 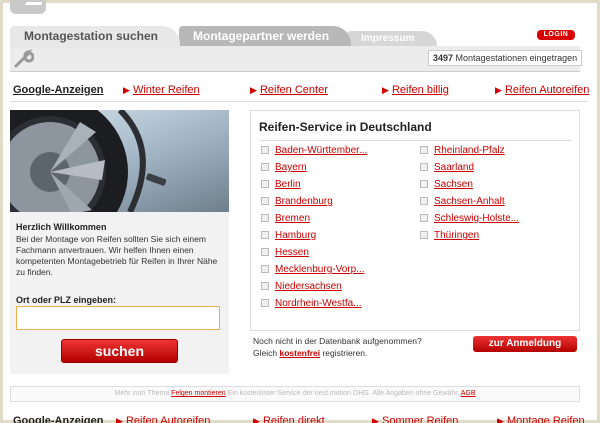 What do you see at coordinates (119, 351) in the screenshot?
I see `search-button: suchen` at bounding box center [119, 351].